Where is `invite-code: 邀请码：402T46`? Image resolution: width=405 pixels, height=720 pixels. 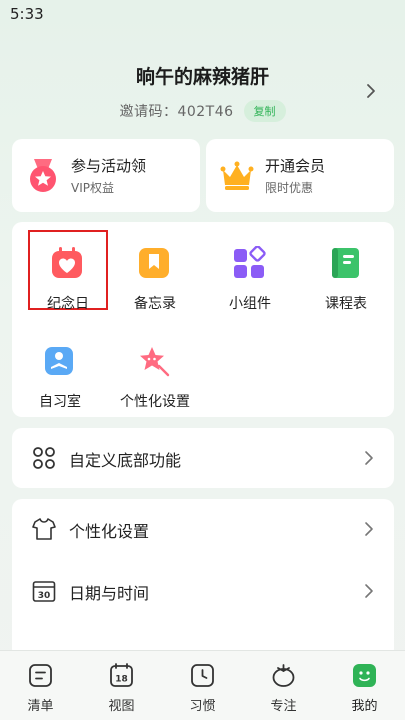 invite-code: 邀请码：402T46 is located at coordinates (176, 112).